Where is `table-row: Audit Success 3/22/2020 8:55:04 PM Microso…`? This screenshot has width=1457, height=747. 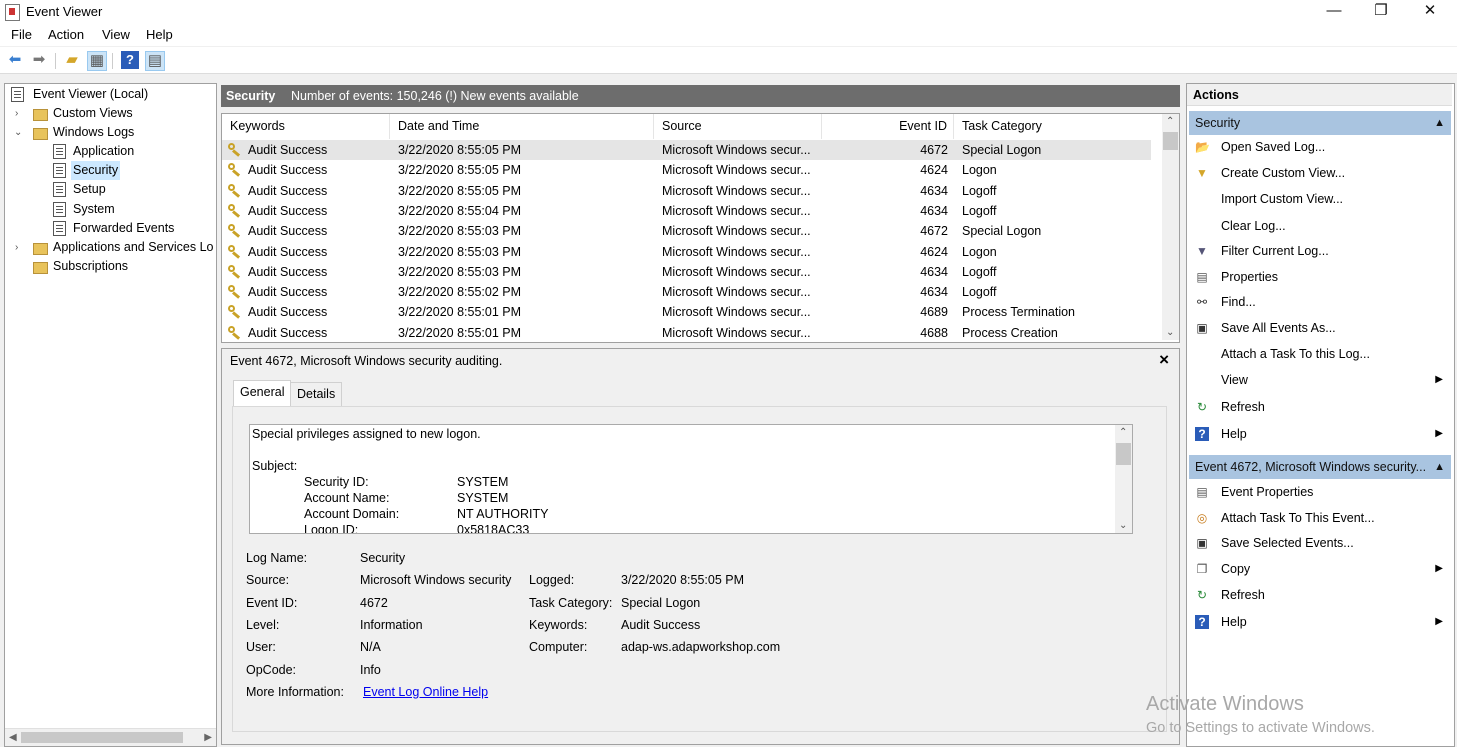
table-row: Audit Success 3/22/2020 8:55:04 PM Microso… is located at coordinates (686, 211).